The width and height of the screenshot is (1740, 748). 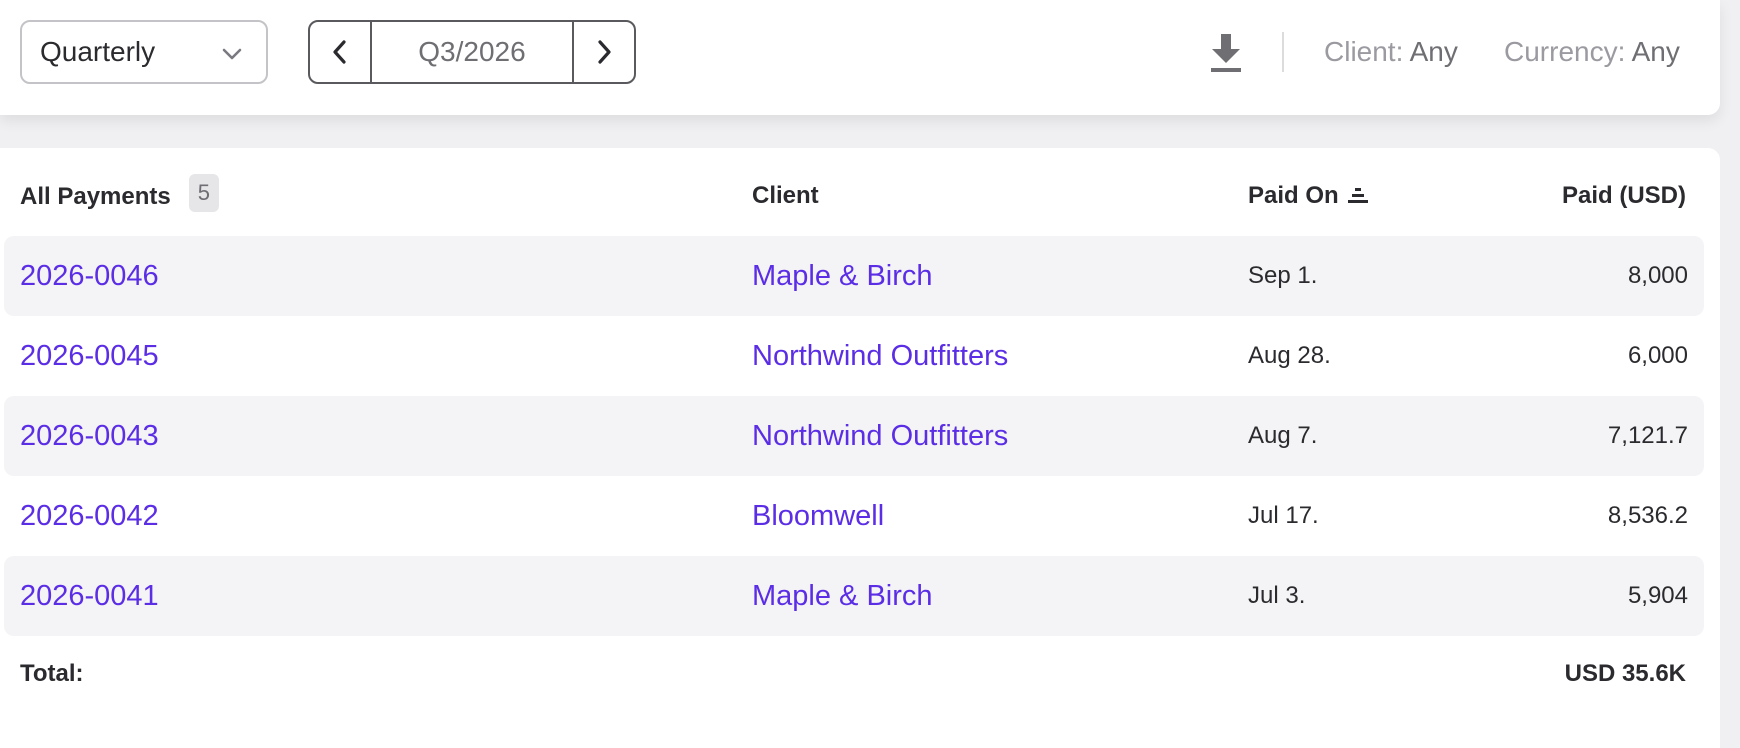 I want to click on current-period: Q3/2026, so click(x=472, y=51).